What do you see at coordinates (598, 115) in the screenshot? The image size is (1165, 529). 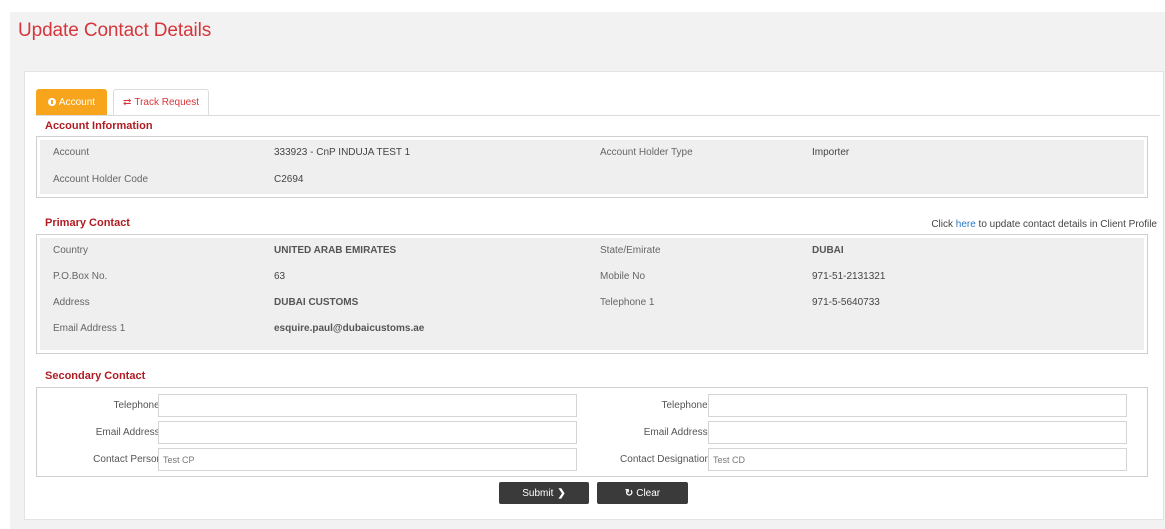 I see `tab-divider` at bounding box center [598, 115].